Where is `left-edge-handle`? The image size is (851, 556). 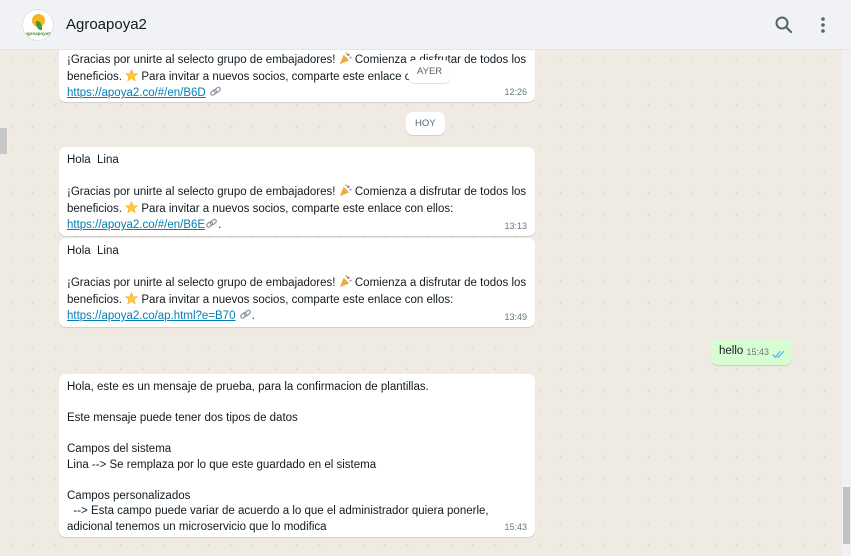 left-edge-handle is located at coordinates (3, 141).